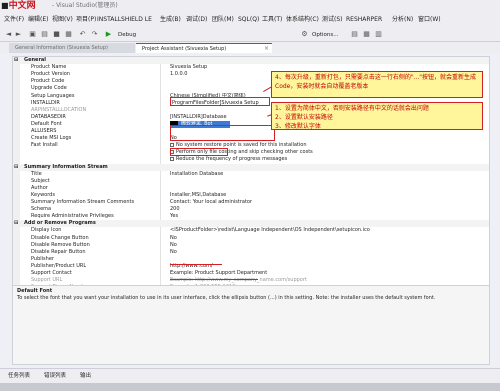  I want to click on property-row: Disable Repair Button No, so click(254, 252).